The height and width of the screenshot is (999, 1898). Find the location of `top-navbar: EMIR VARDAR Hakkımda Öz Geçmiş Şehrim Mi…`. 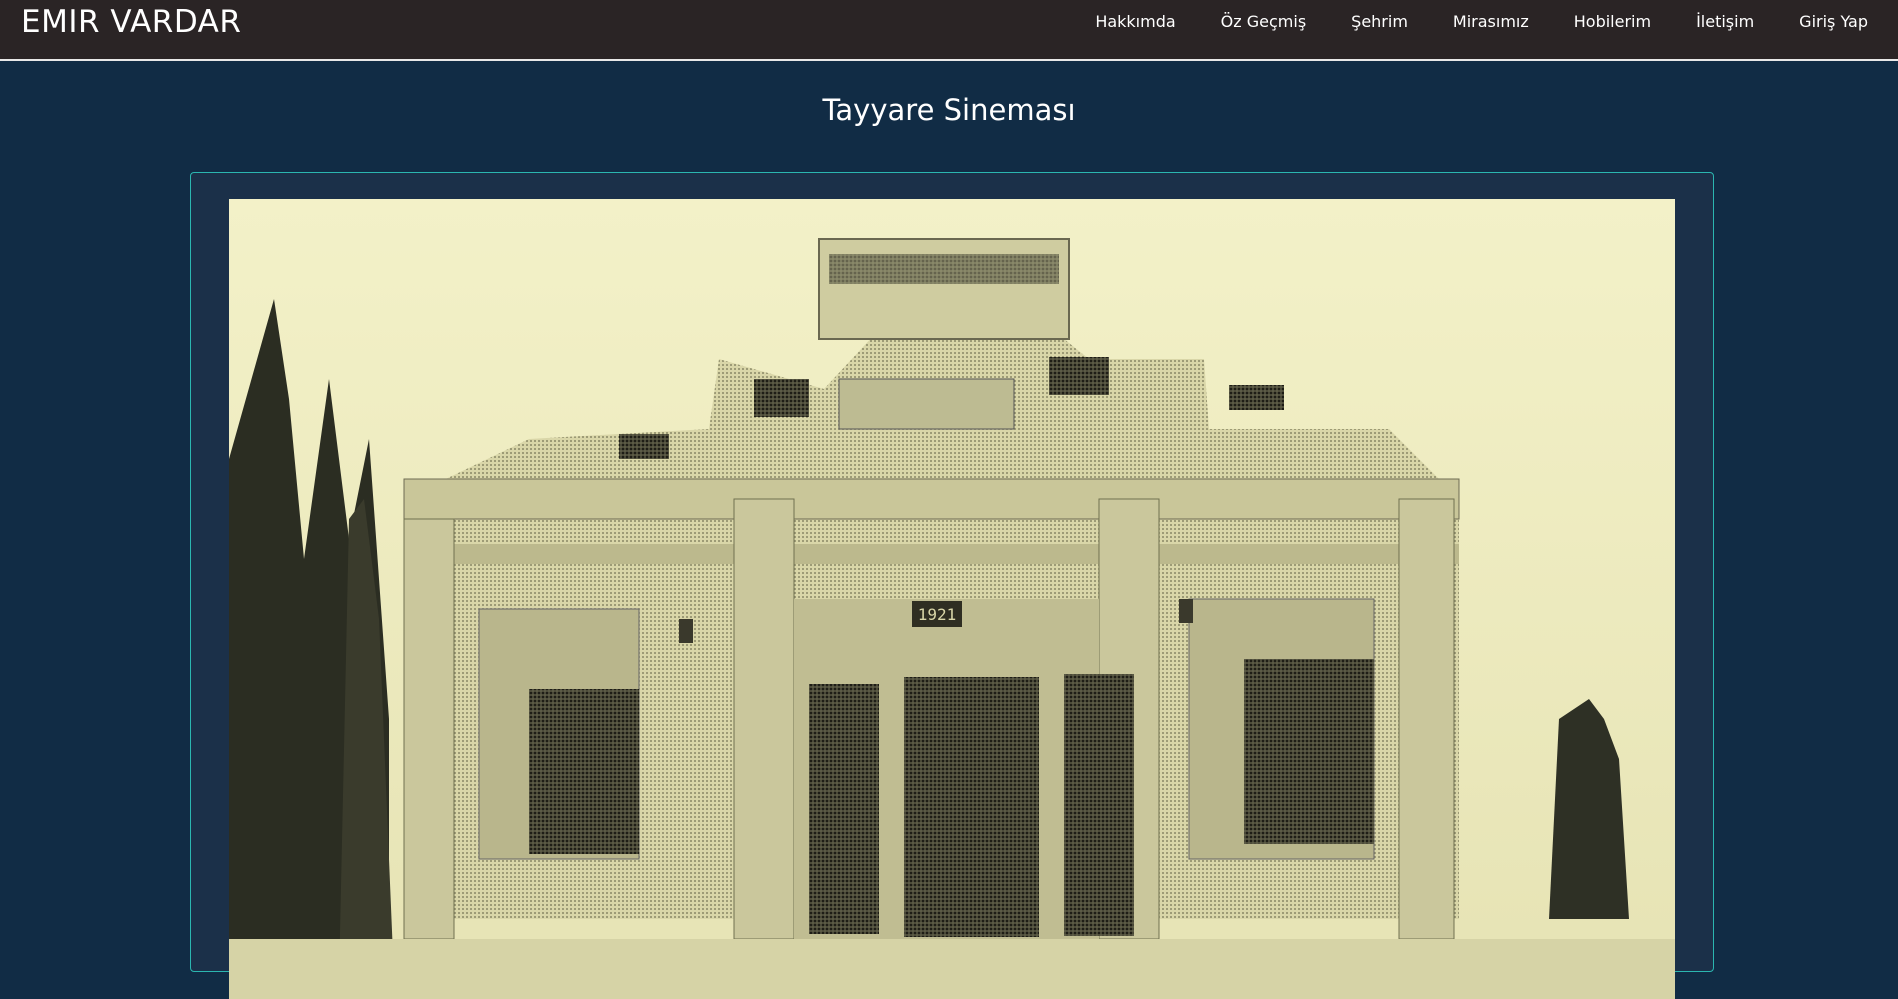

top-navbar: EMIR VARDAR Hakkımda Öz Geçmiş Şehrim Mi… is located at coordinates (949, 30).